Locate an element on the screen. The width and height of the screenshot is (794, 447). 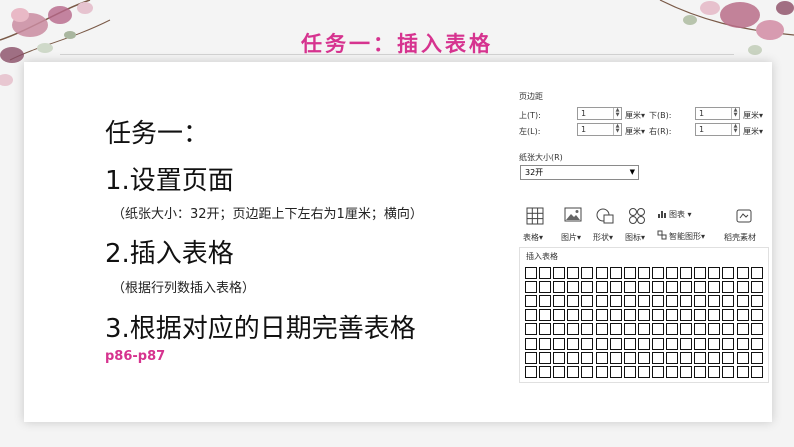
right-margin-spinner: ▲ ▼ is located at coordinates (735, 129).